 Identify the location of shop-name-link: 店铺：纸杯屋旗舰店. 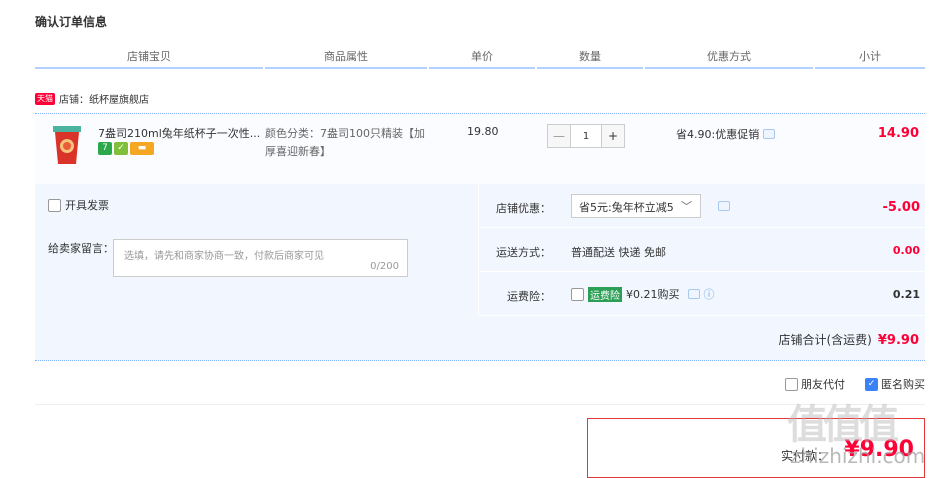
(104, 98).